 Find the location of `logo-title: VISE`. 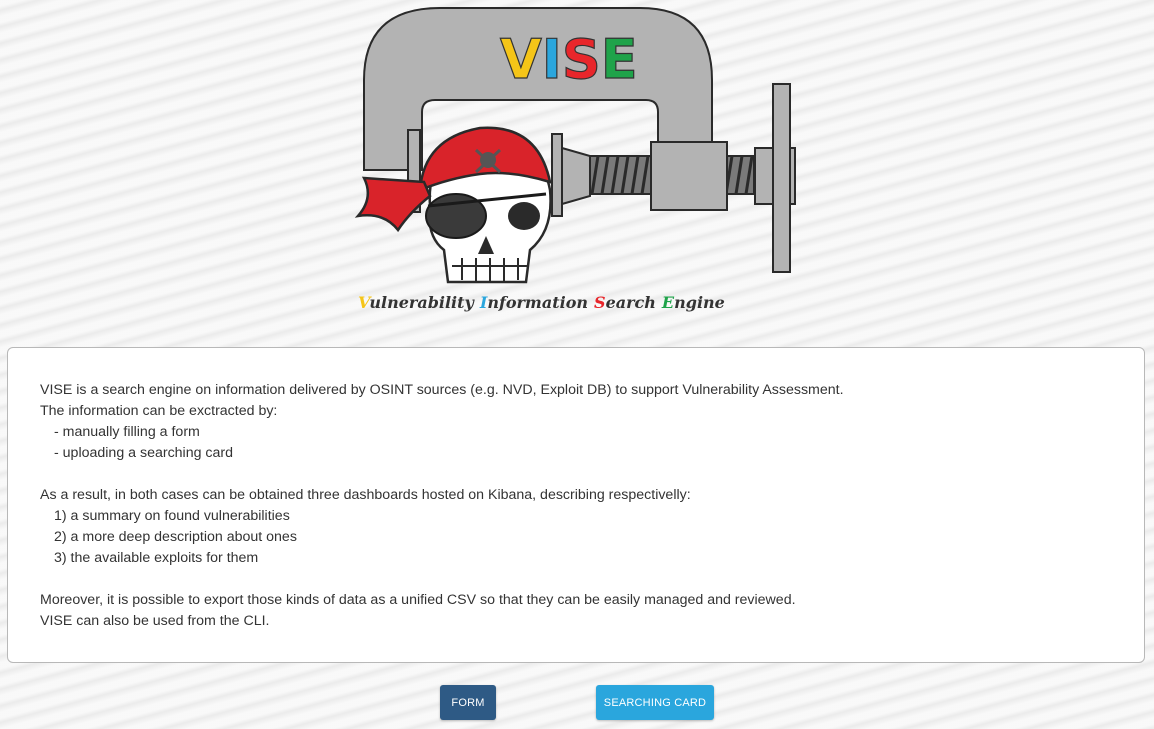

logo-title: VISE is located at coordinates (569, 59).